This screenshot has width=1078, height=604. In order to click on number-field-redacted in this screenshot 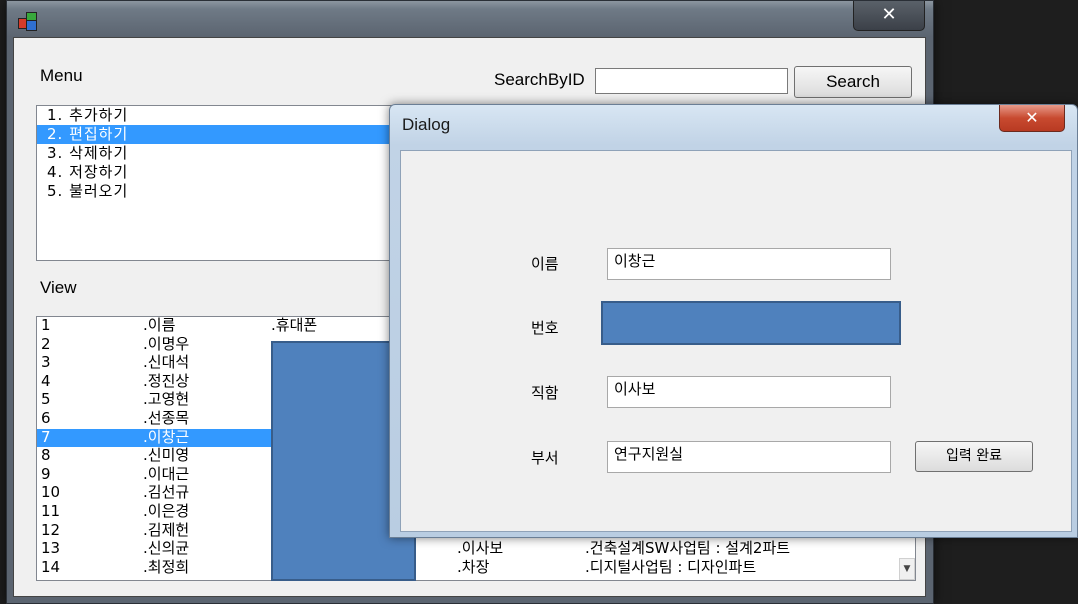, I will do `click(751, 323)`.